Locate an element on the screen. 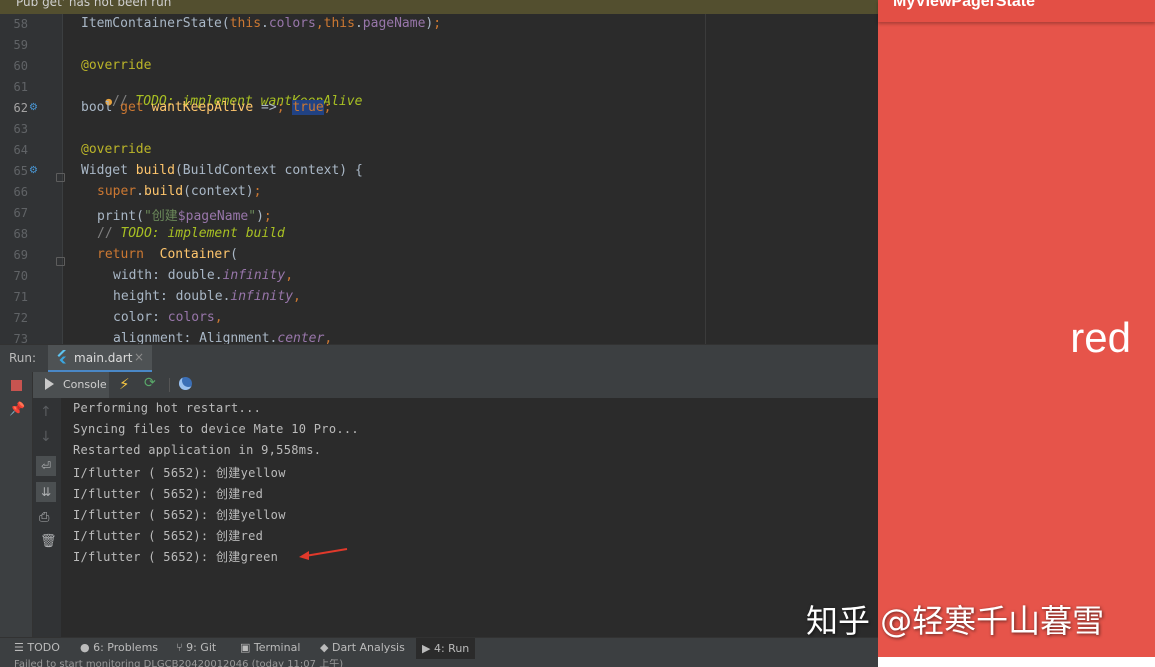 The height and width of the screenshot is (667, 1155). console-line: I/flutter ( 5652): 创建green is located at coordinates (176, 557).